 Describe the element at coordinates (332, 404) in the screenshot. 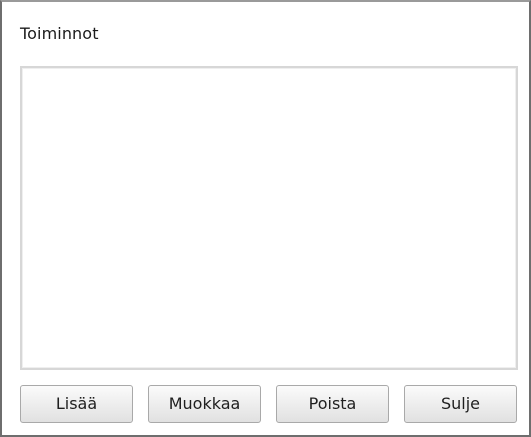

I see `delete-button: Poista` at that location.